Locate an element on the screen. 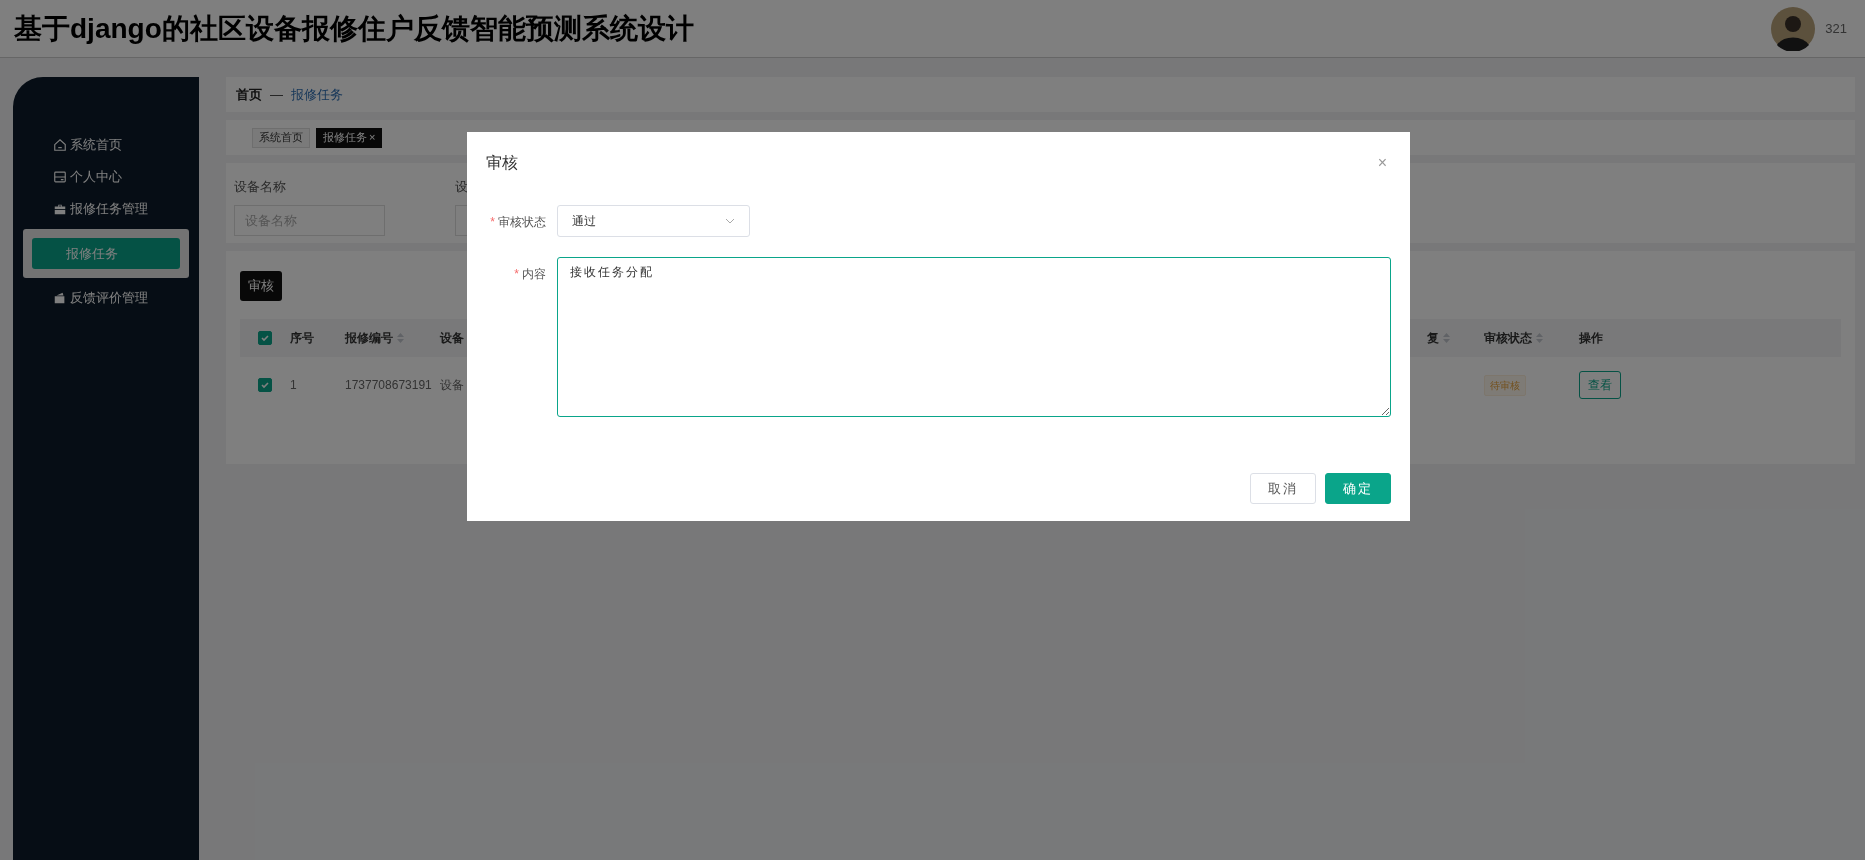 This screenshot has width=1865, height=860. column-header: 审核状态 is located at coordinates (1508, 338).